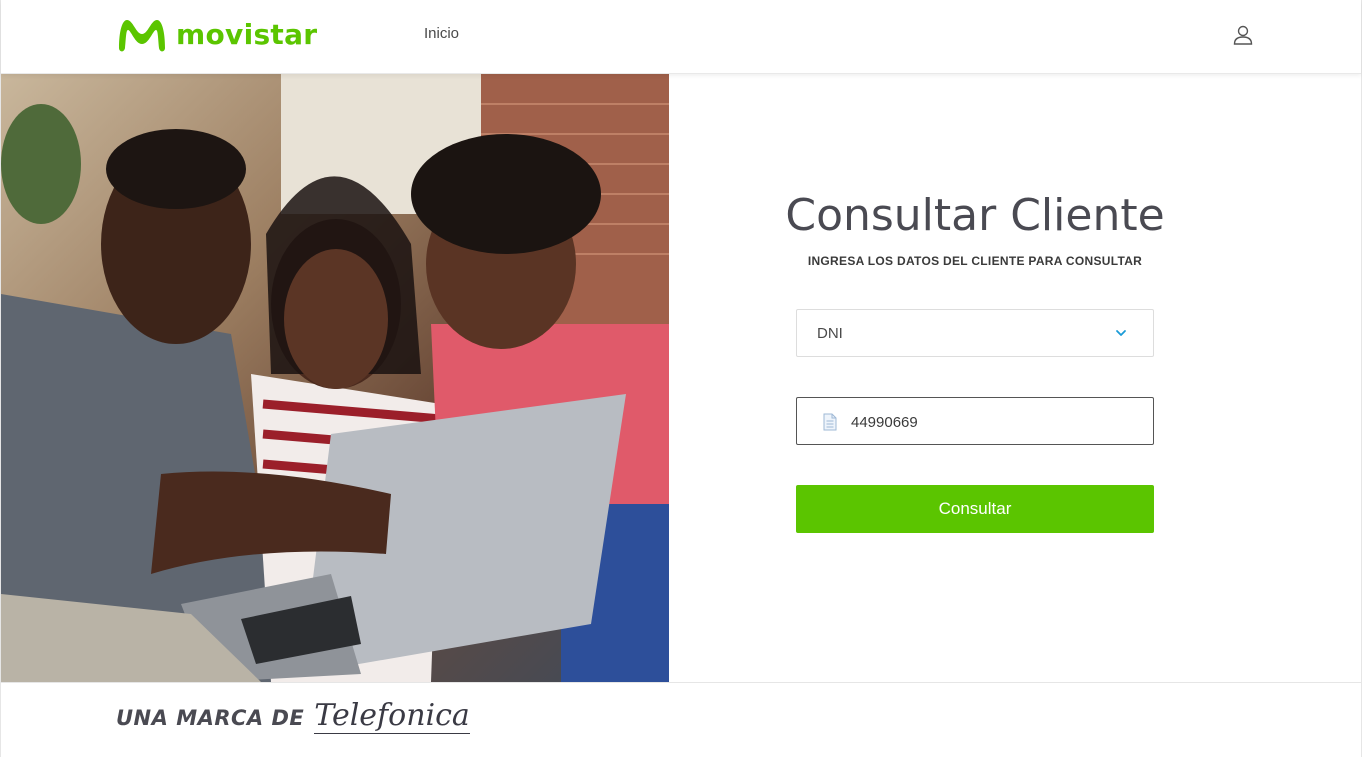 This screenshot has height=757, width=1362. I want to click on telefonica-brand-logo: UNA MARCA DE Telefonica, so click(293, 717).